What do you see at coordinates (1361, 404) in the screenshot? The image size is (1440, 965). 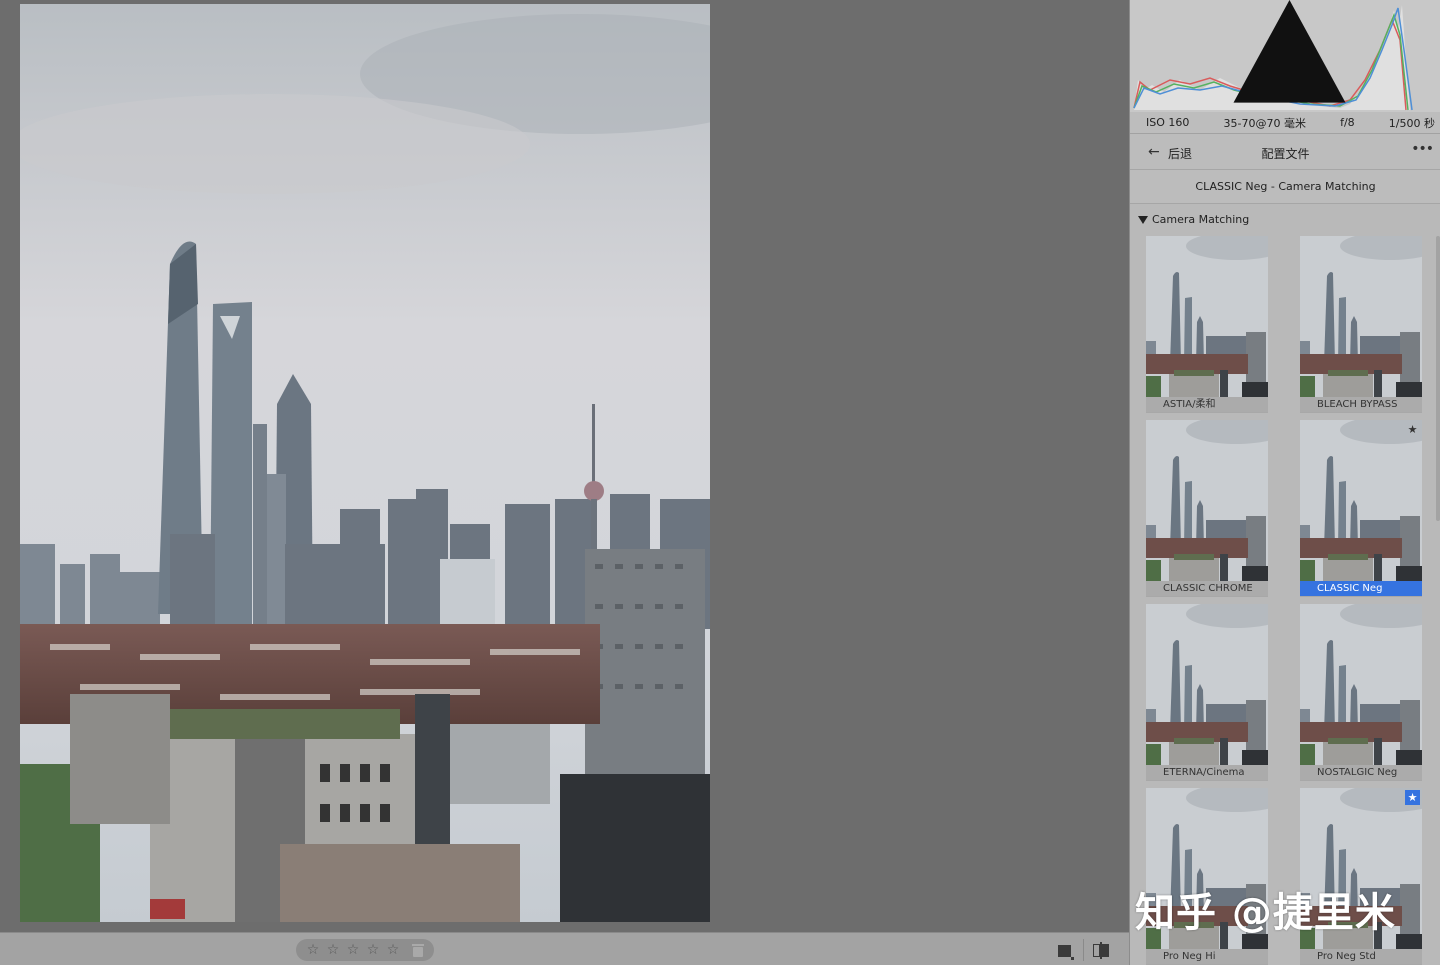 I see `profile-name: BLEACH BYPASS` at bounding box center [1361, 404].